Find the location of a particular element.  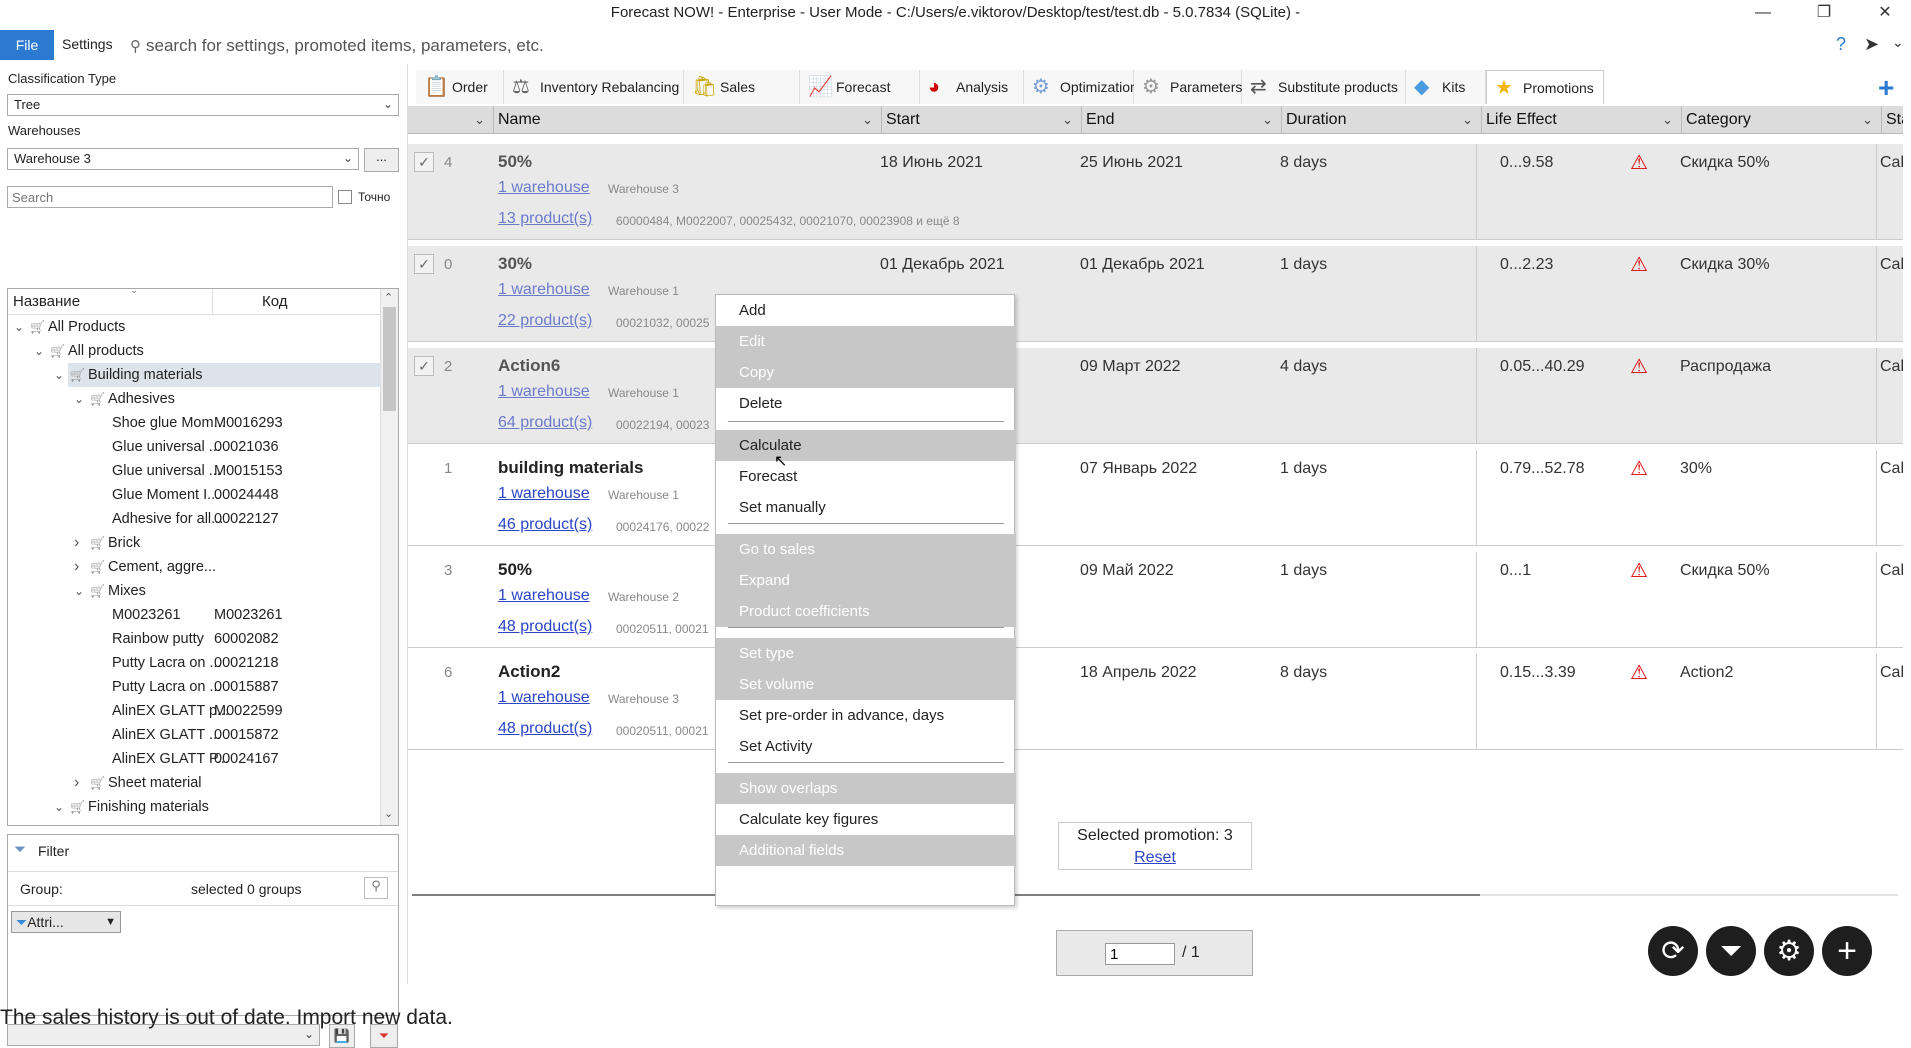

filter-button: ⏷ is located at coordinates (1731, 951).